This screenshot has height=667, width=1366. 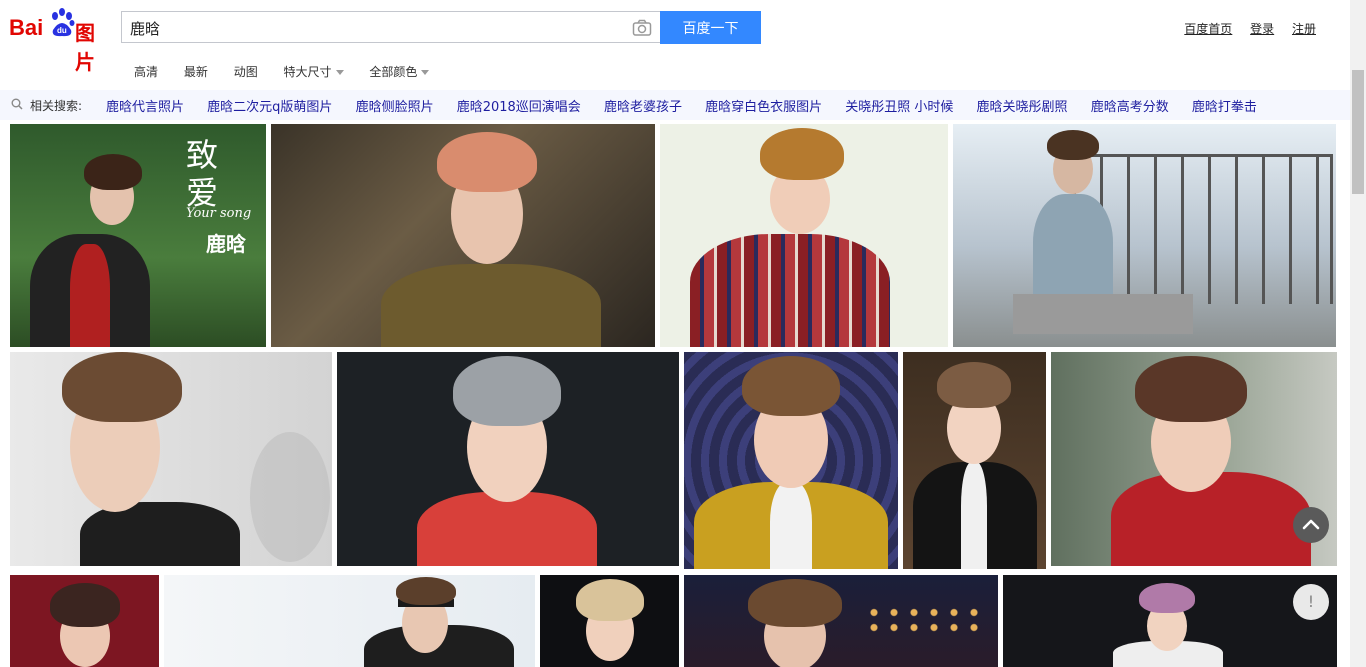 What do you see at coordinates (61, 40) in the screenshot?
I see `baidu-images-logo: Bai du 图片` at bounding box center [61, 40].